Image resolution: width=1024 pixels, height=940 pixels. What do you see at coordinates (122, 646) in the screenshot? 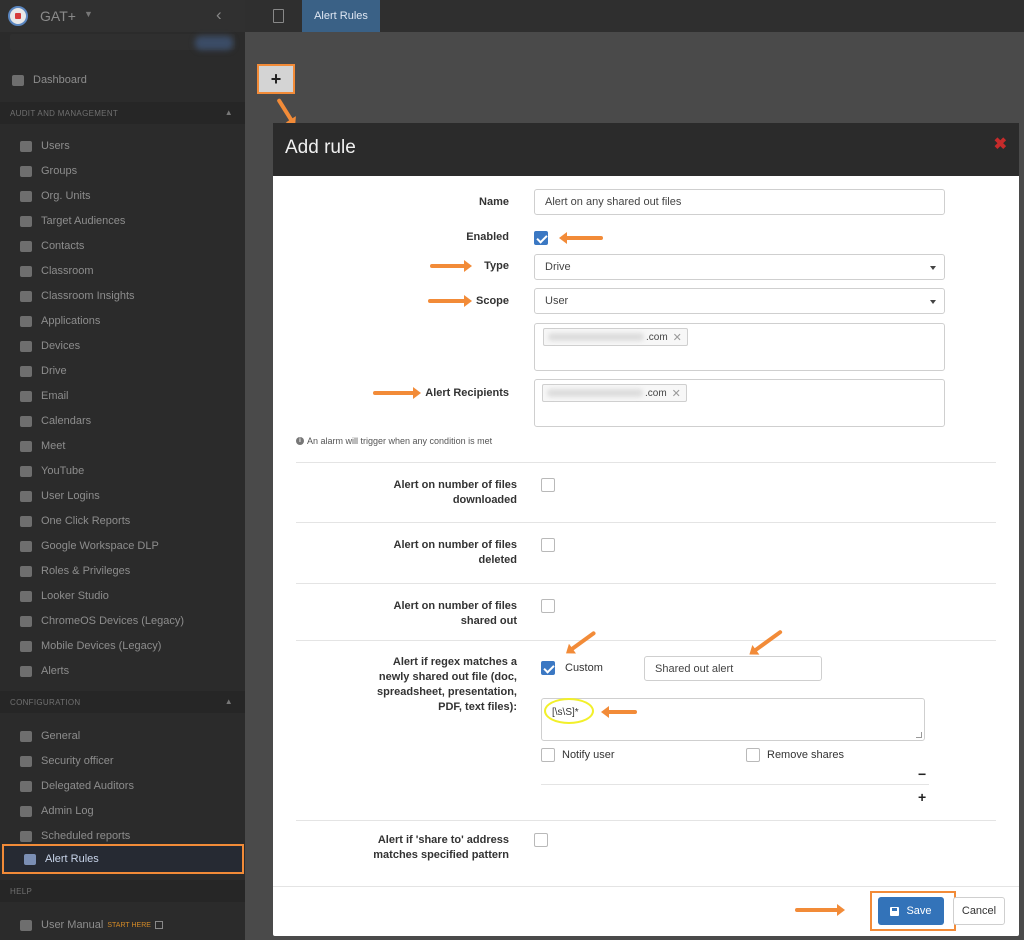
I see `sidebar-item-mobile-devices: Mobile Devices (Legacy)` at bounding box center [122, 646].